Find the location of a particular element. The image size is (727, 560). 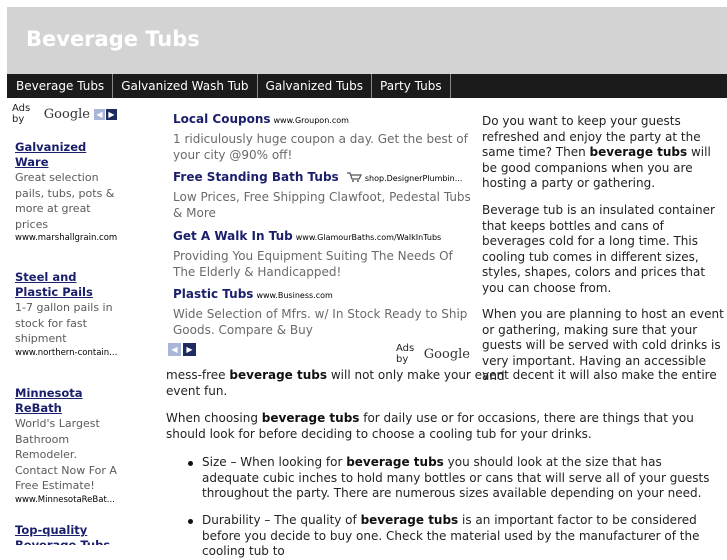

nav-item-party-tubs: Party Tubs is located at coordinates (411, 86).